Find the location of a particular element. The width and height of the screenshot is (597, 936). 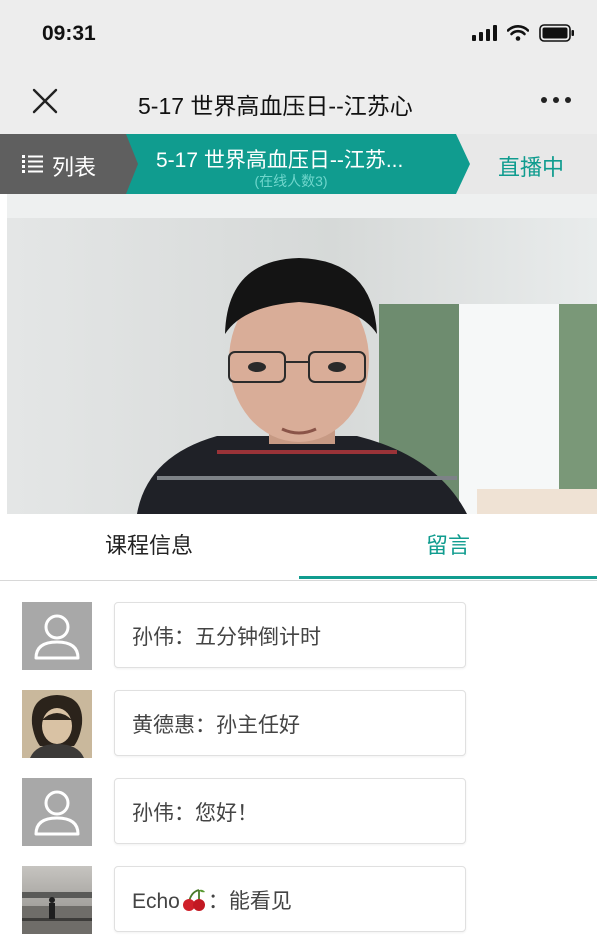

live-header: 列表 5-17 世界高血压日--江苏... (在线人数3) 直播中 is located at coordinates (298, 164).